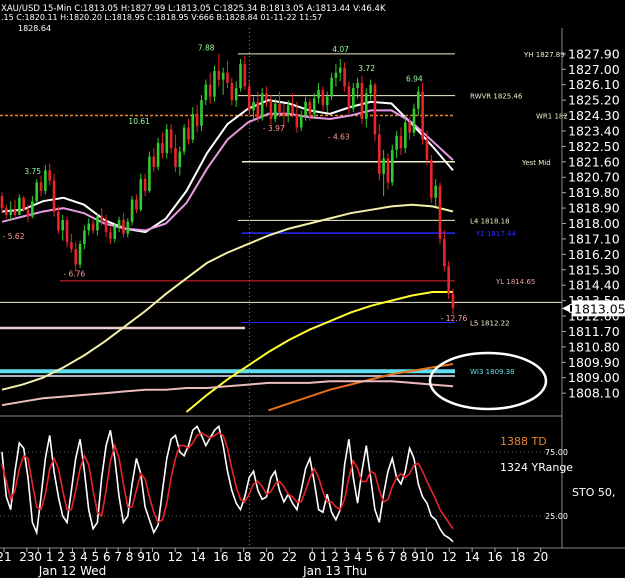 The width and height of the screenshot is (625, 578). Describe the element at coordinates (243, 557) in the screenshot. I see `time-tick-label: 18` at that location.